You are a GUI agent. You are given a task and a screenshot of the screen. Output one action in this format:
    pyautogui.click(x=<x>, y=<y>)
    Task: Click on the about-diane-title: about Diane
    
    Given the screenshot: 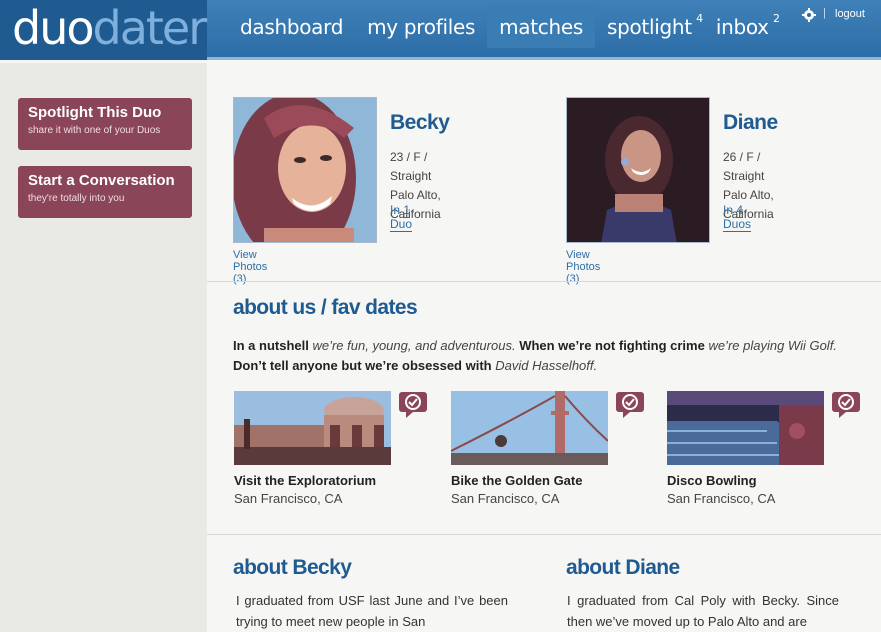 What is the action you would take?
    pyautogui.click(x=623, y=567)
    